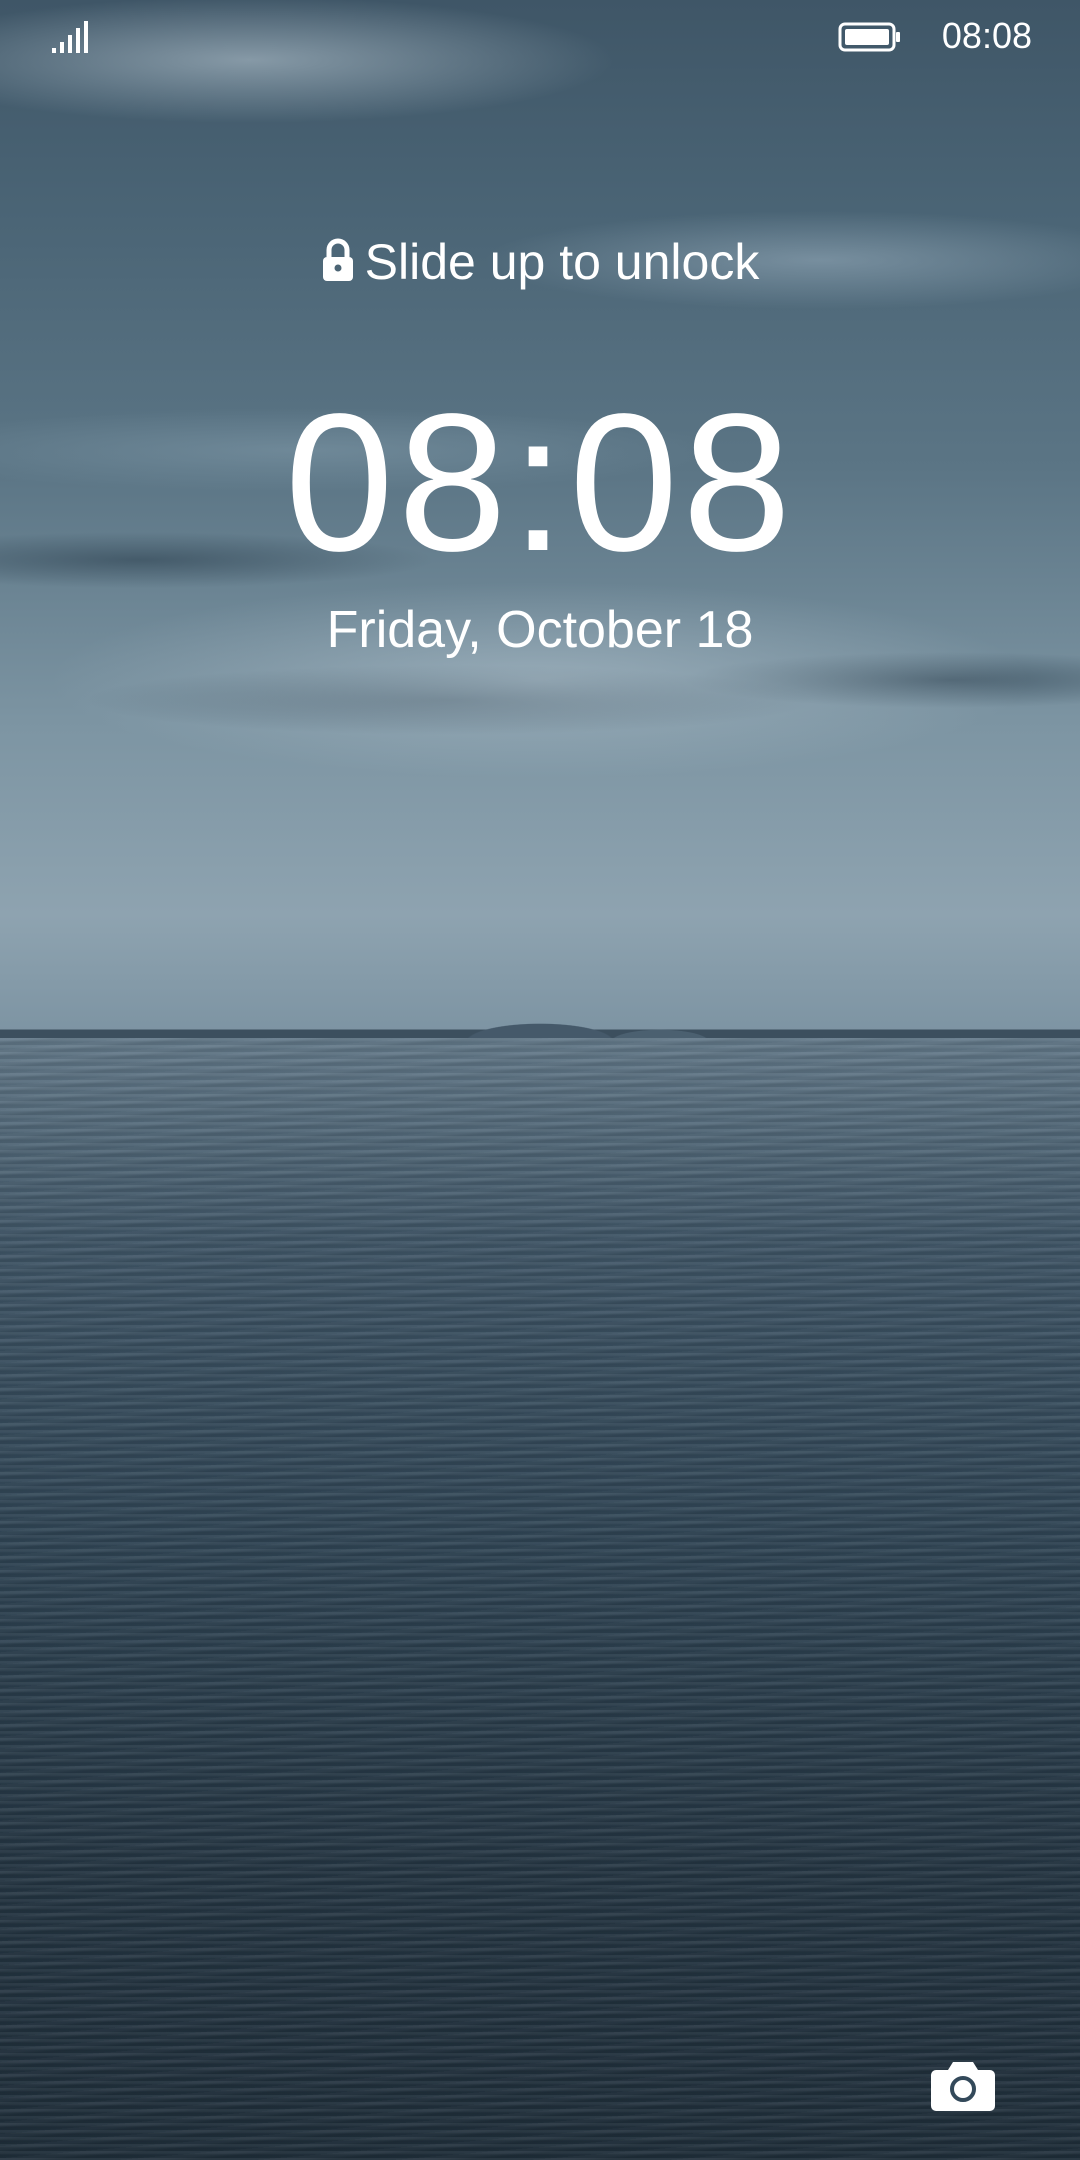 This screenshot has height=2160, width=1080. Describe the element at coordinates (540, 630) in the screenshot. I see `date: Friday, October 18` at that location.